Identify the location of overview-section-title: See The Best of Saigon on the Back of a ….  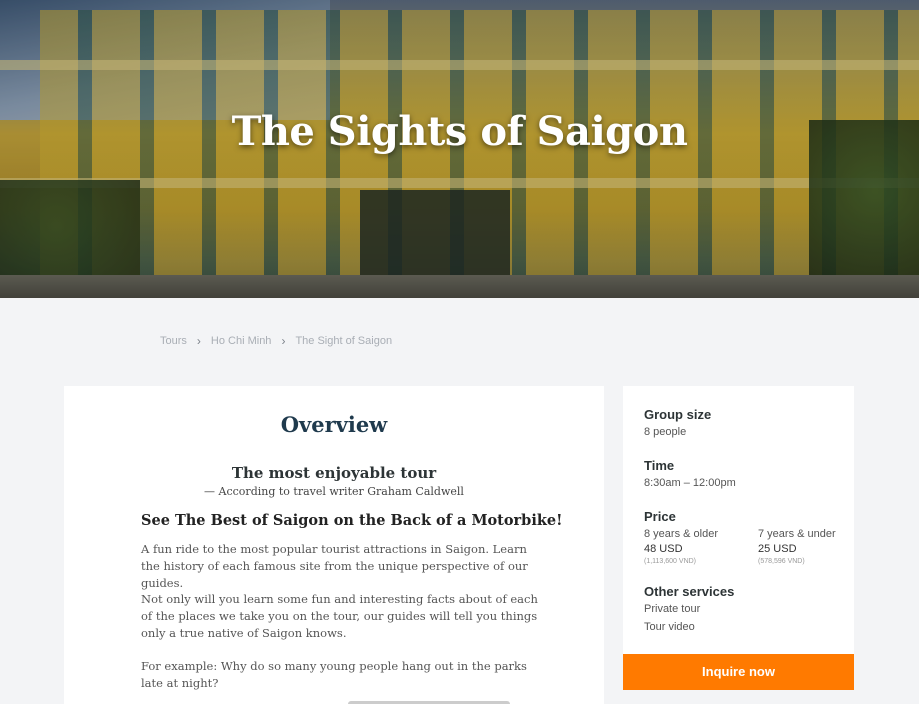
(352, 520).